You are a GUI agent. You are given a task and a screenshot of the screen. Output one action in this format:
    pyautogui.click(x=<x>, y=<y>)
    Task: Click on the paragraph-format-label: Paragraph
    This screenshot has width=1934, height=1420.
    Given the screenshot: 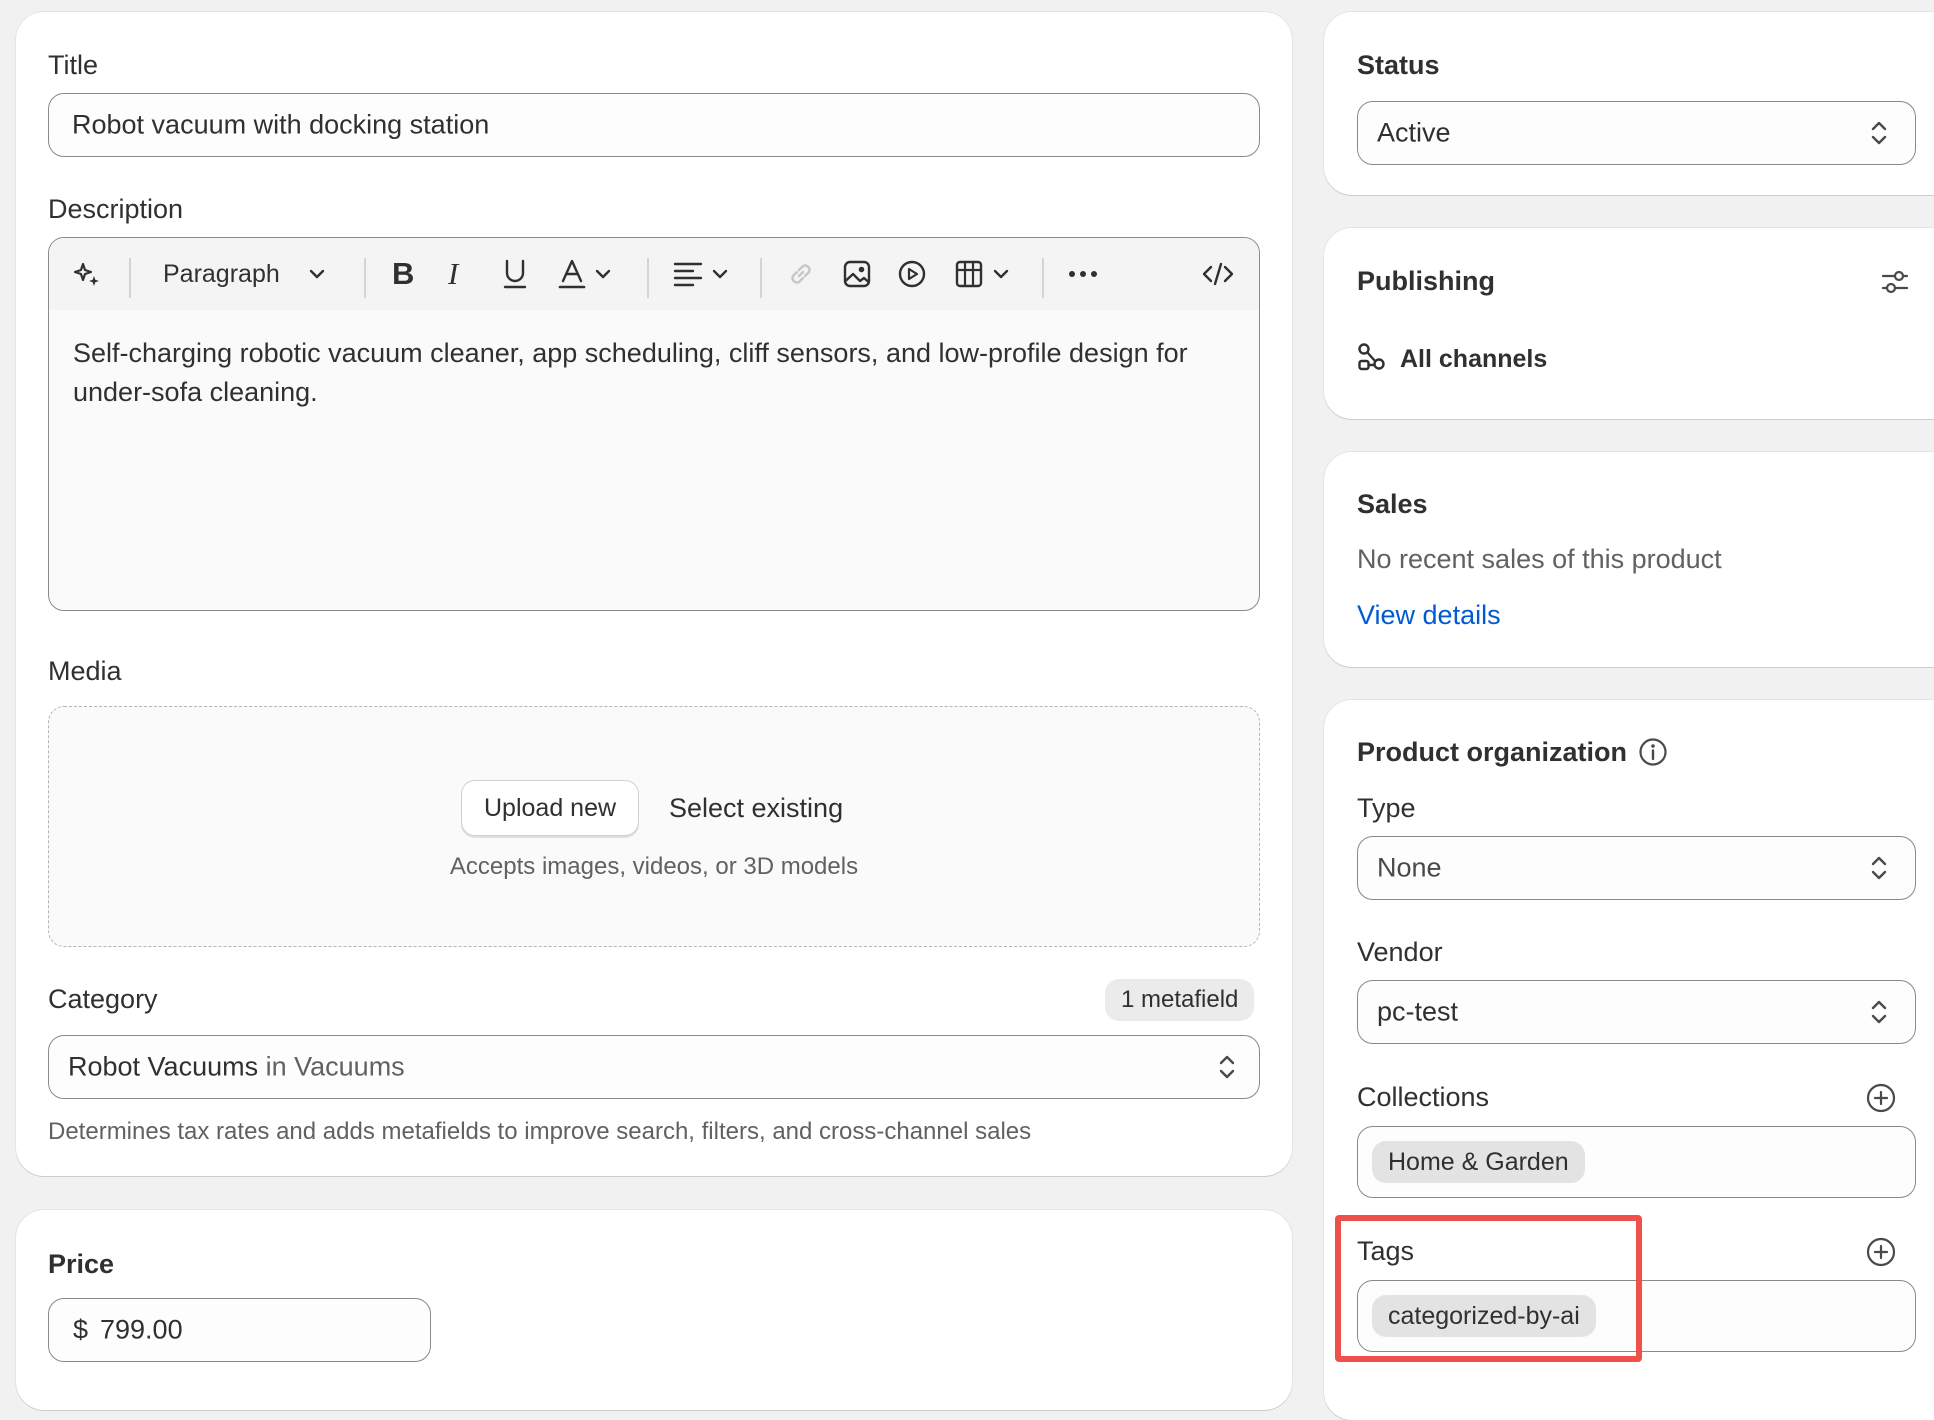 What is the action you would take?
    pyautogui.click(x=221, y=273)
    